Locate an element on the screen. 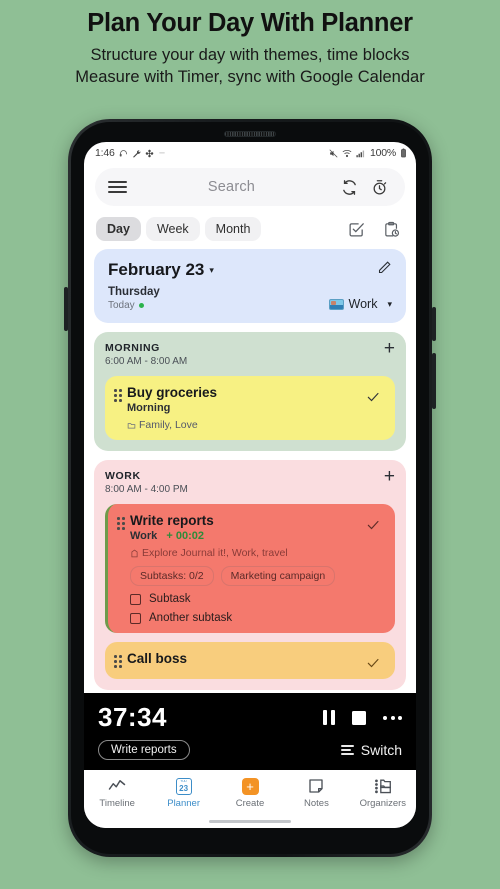 Image resolution: width=500 pixels, height=889 pixels. date-card: February 23 ▾ Thursday Today Work ▾ is located at coordinates (250, 286).